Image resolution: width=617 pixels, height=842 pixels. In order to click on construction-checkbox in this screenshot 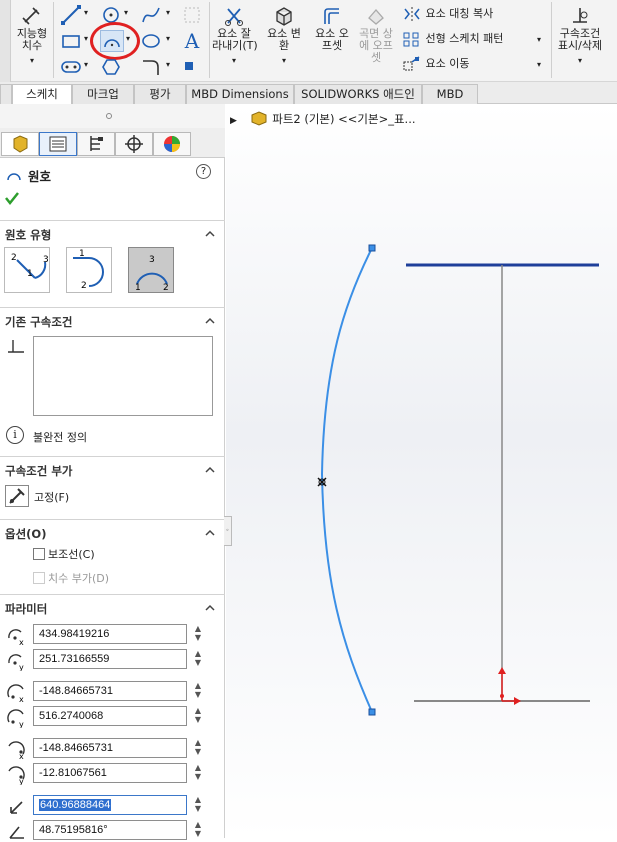, I will do `click(39, 554)`.